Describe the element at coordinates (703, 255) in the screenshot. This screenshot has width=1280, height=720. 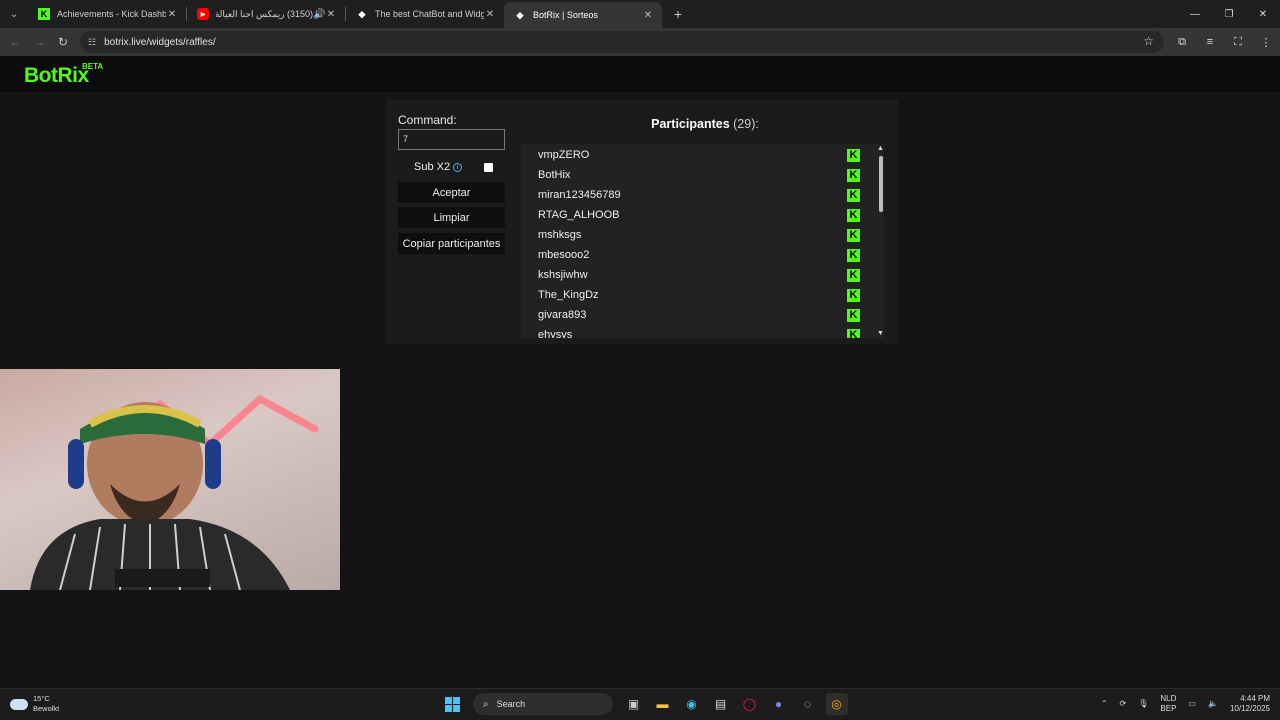
I see `list-item: mbesooo2 K` at that location.